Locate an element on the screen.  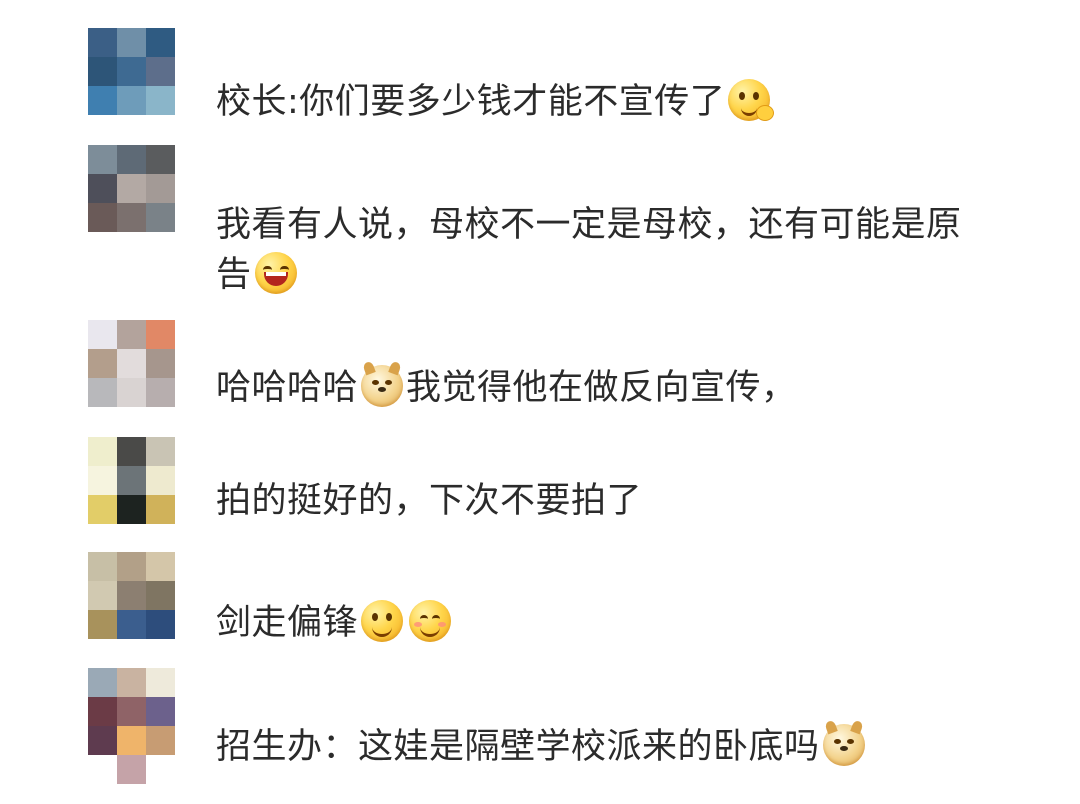
comment-text-segment: 招生办：这娃是隔壁学校派来的卧底吗 is located at coordinates (518, 747).